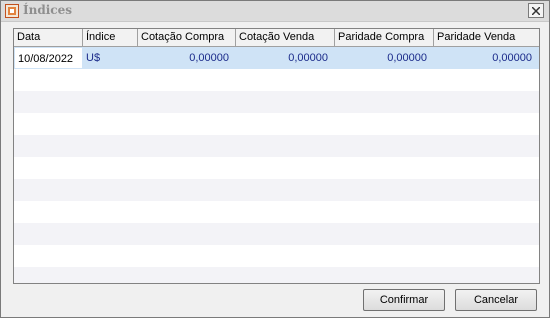 The image size is (550, 318). Describe the element at coordinates (12, 11) in the screenshot. I see `app-icon` at that location.